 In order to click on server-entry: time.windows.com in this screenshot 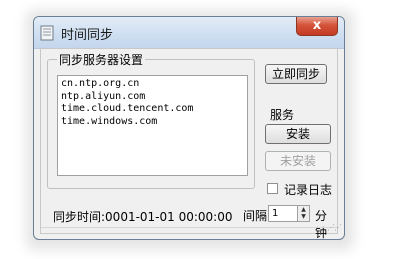, I will do `click(109, 121)`.